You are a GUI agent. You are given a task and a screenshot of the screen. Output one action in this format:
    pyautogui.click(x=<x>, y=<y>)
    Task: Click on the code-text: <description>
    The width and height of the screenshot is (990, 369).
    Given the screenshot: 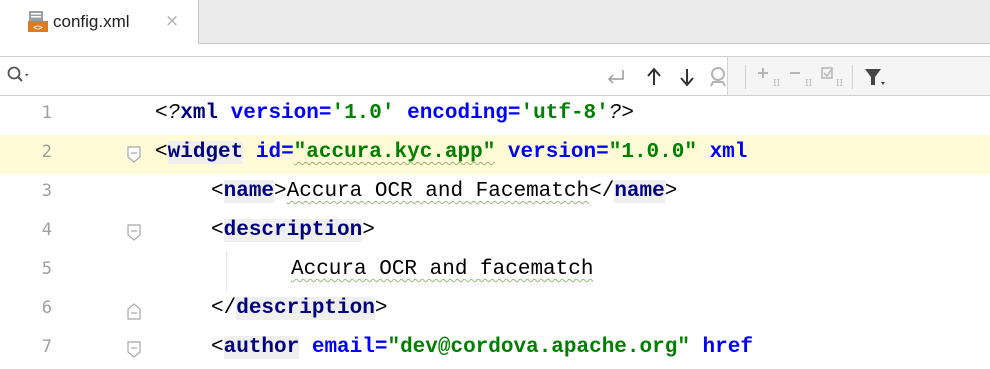 What is the action you would take?
    pyautogui.click(x=293, y=230)
    